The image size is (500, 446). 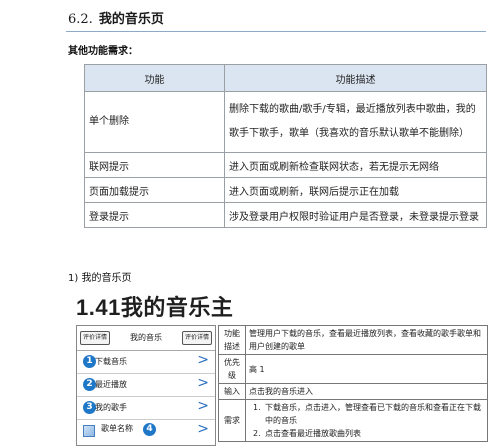 I want to click on table-row: 登录提示 涉及登录用户权限时验证用户是否登录，未登录提示登录, so click(x=285, y=215).